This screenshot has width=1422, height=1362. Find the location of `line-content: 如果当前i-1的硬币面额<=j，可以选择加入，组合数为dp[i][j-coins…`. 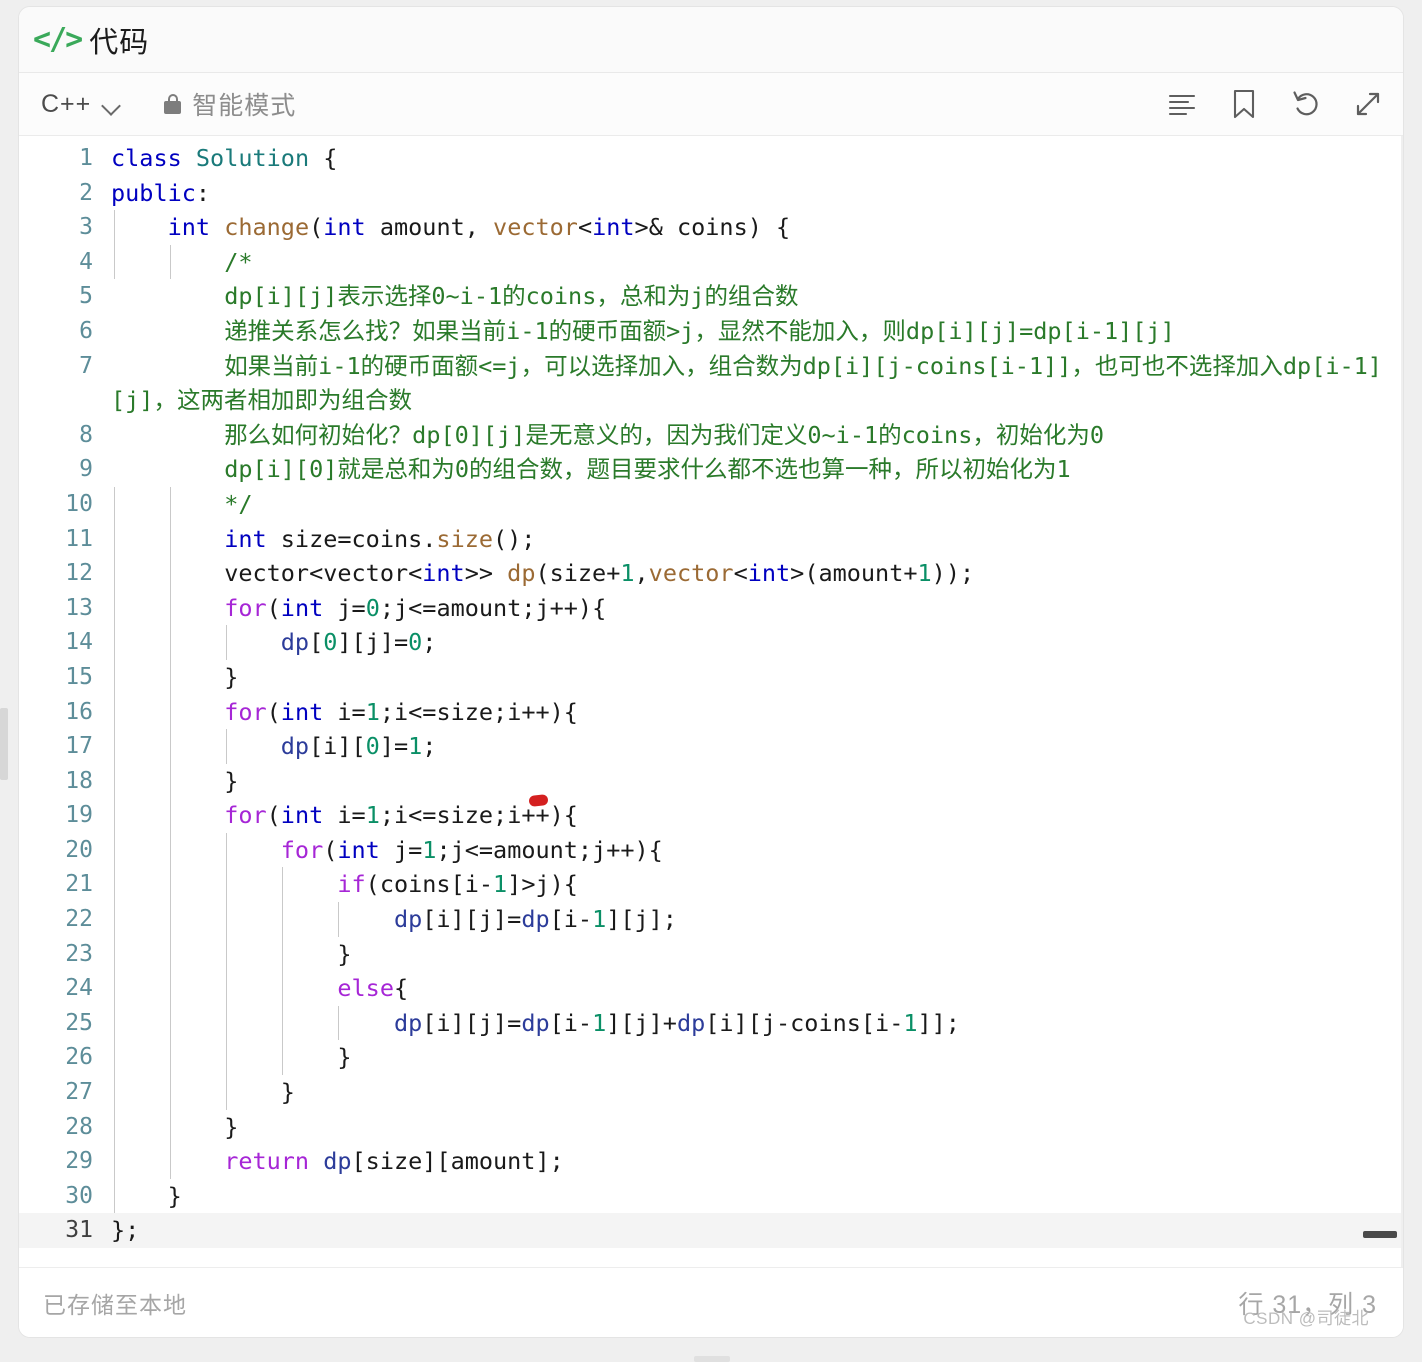

line-content: 如果当前i-1的硬币面额<=j，可以选择加入，组合数为dp[i][j-coins… is located at coordinates (757, 383).